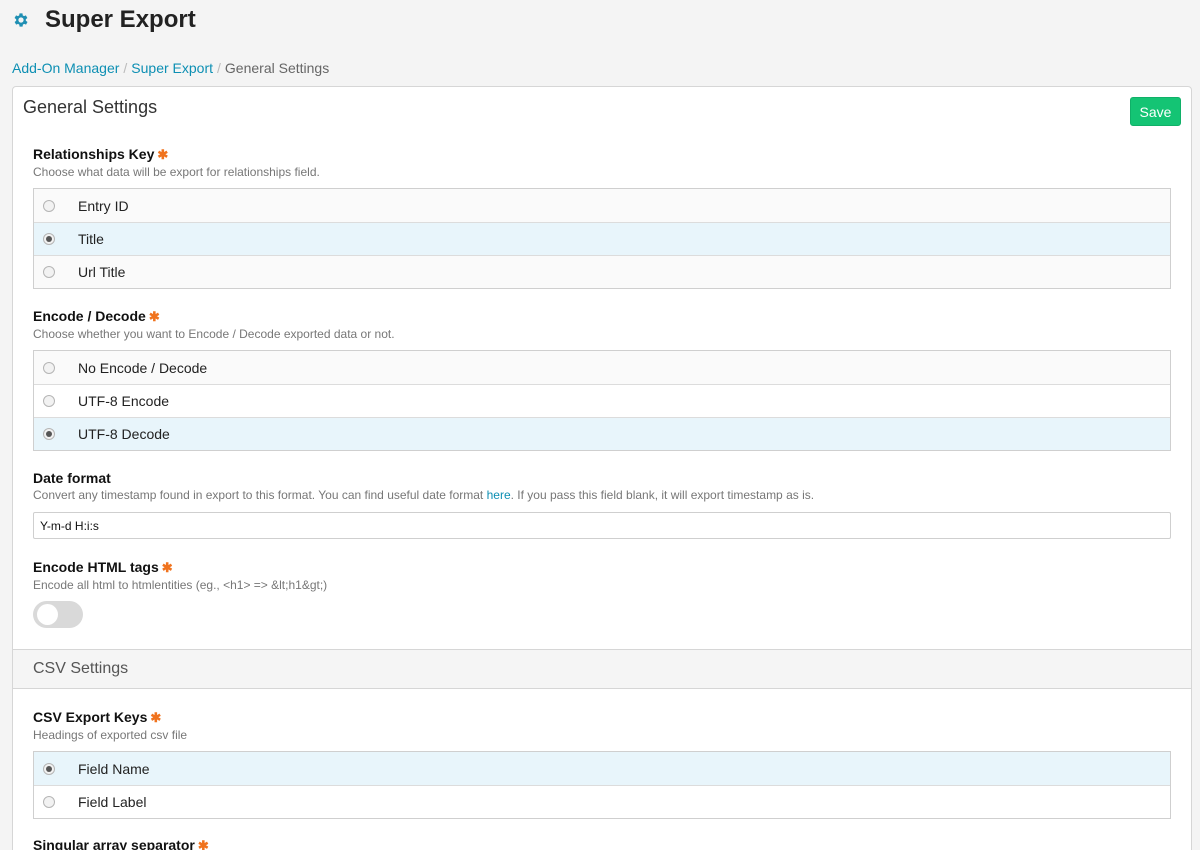  Describe the element at coordinates (47, 614) in the screenshot. I see `toggle-knob` at that location.